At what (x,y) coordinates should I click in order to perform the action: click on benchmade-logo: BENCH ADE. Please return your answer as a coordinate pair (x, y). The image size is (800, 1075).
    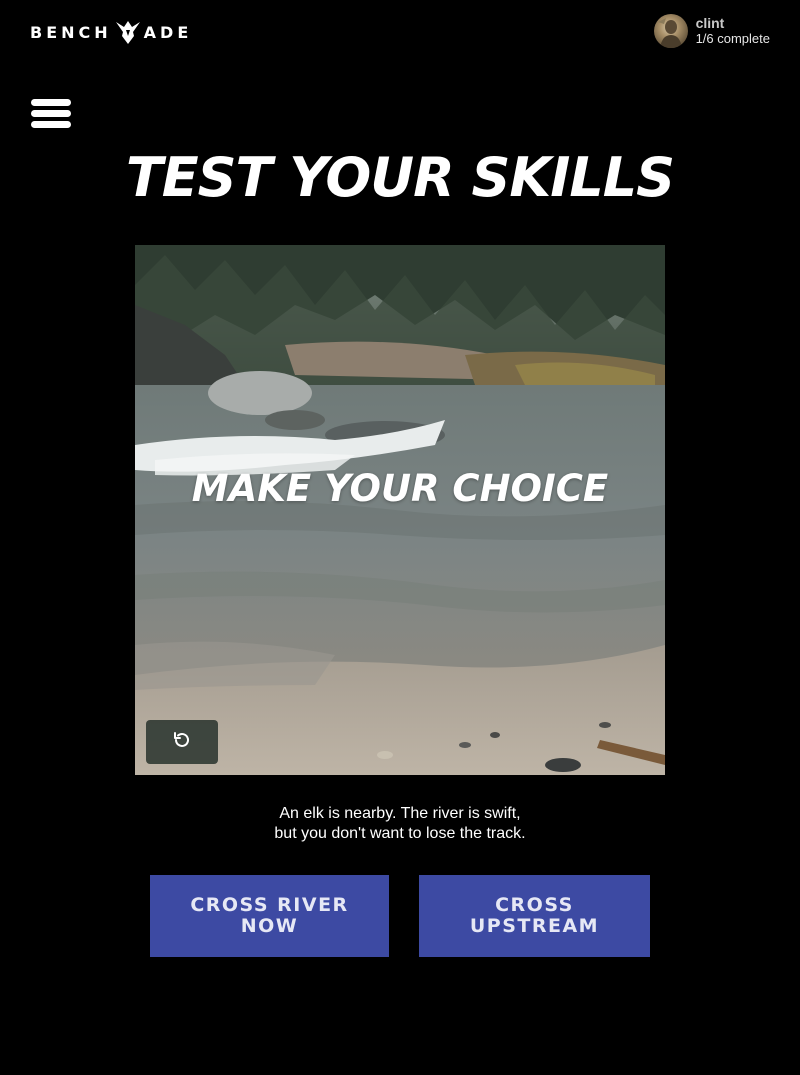
    Looking at the image, I should click on (111, 32).